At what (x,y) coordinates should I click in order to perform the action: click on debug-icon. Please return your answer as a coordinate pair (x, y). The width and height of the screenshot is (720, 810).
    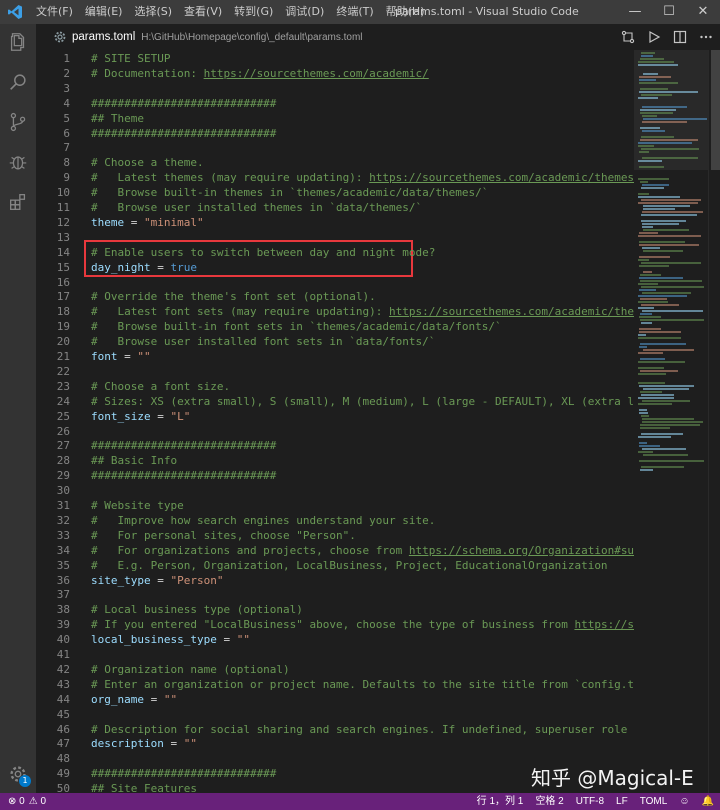
    Looking at the image, I should click on (18, 162).